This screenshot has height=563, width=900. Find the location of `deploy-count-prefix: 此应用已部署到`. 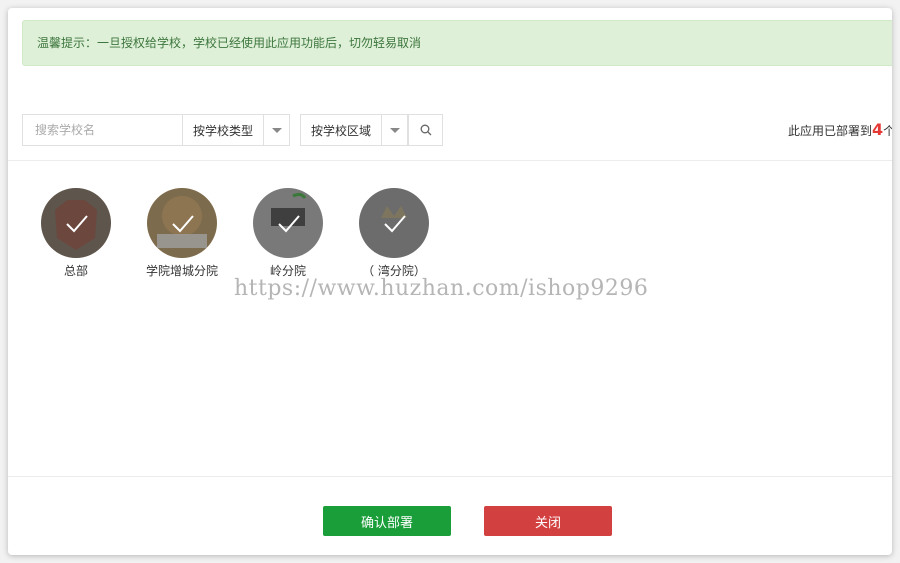

deploy-count-prefix: 此应用已部署到 is located at coordinates (830, 131).